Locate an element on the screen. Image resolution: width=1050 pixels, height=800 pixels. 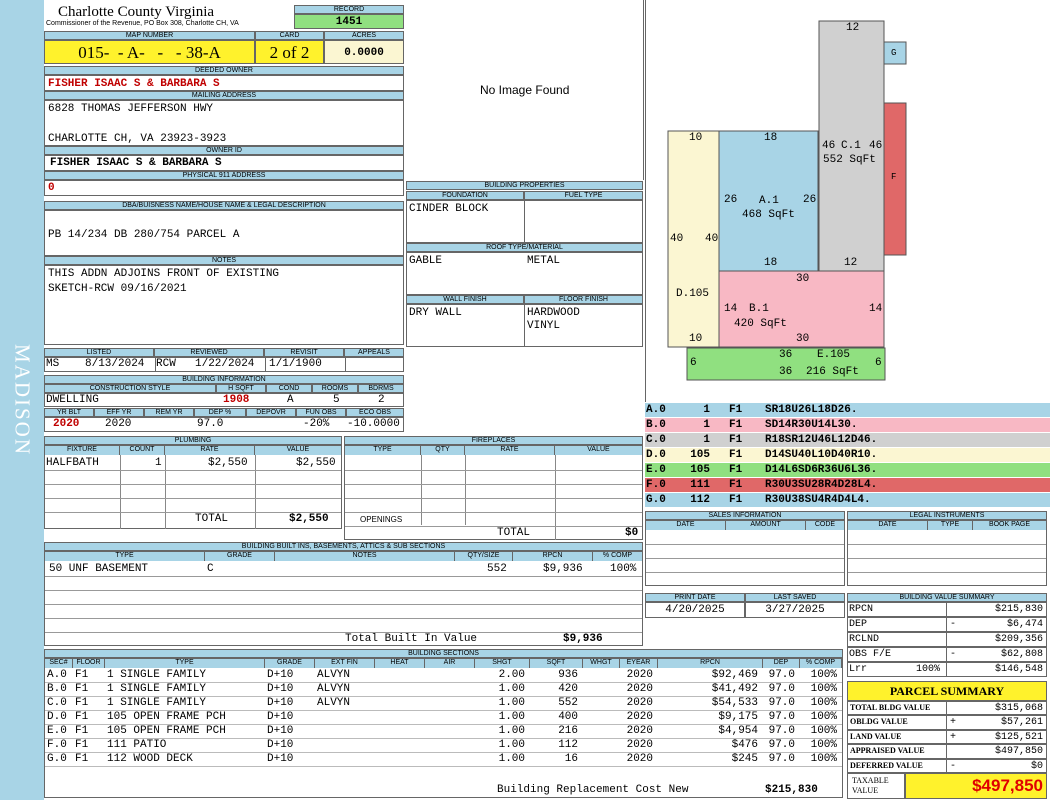
no-image-text: No Image Found is located at coordinates (525, 90).